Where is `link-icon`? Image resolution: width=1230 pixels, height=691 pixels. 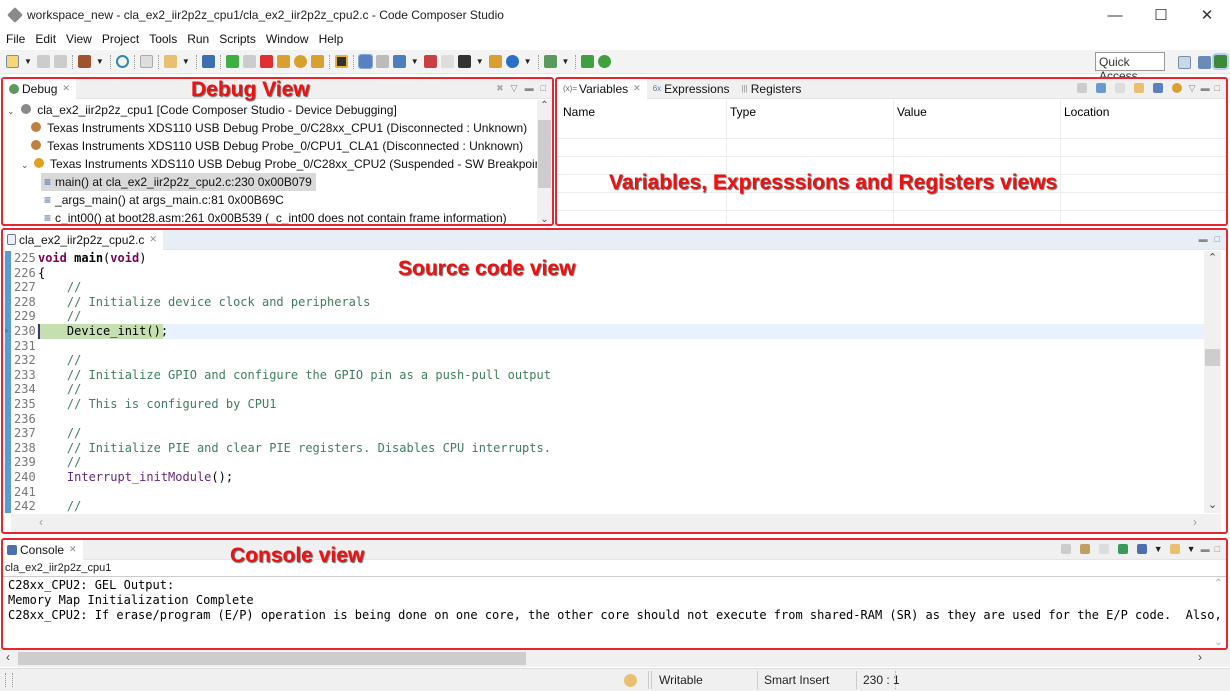
link-icon is located at coordinates (382, 61).